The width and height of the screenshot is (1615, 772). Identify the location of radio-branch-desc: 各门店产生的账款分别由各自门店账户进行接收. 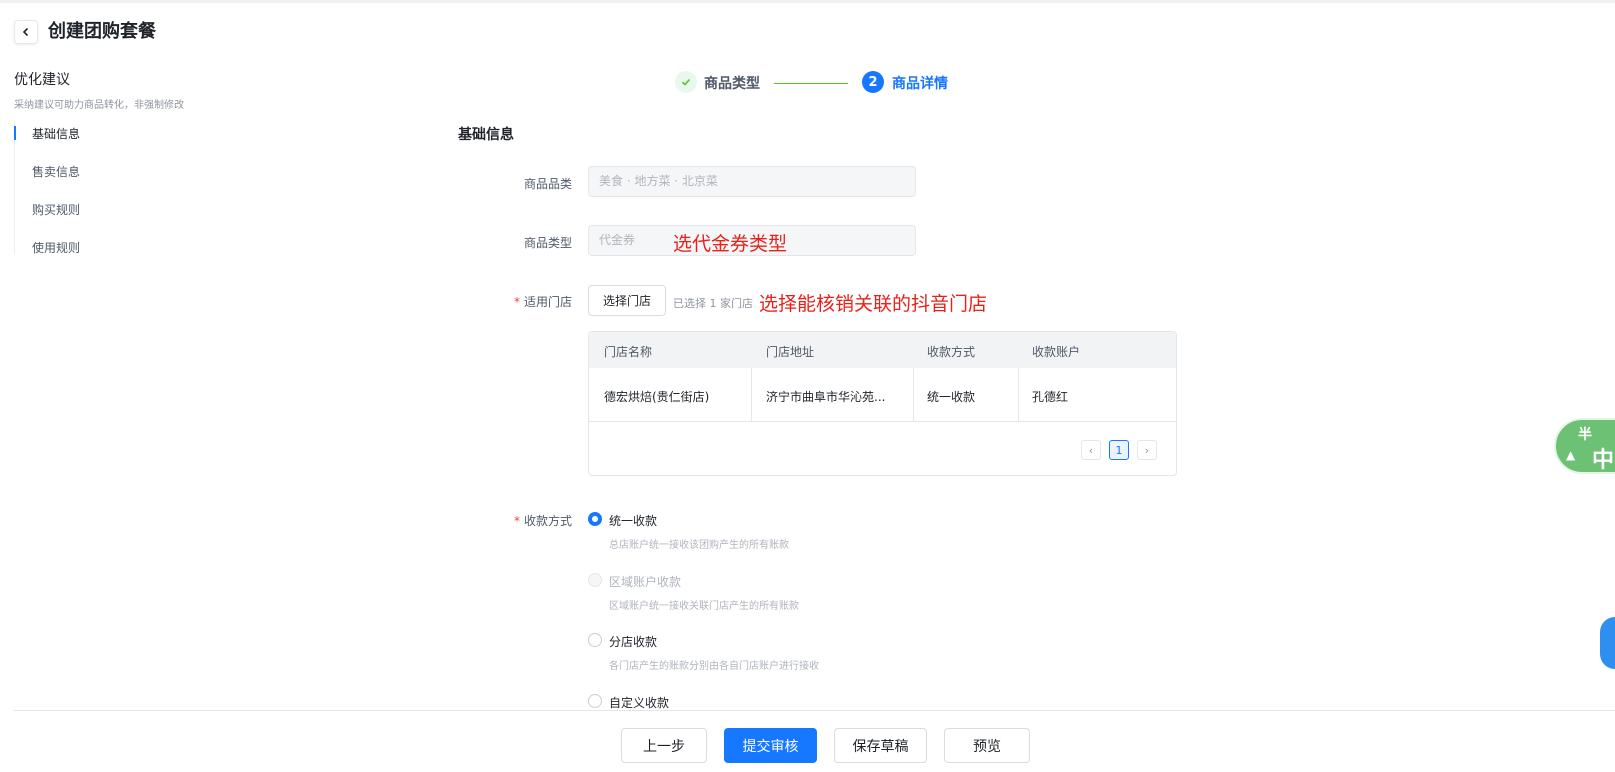
(714, 666).